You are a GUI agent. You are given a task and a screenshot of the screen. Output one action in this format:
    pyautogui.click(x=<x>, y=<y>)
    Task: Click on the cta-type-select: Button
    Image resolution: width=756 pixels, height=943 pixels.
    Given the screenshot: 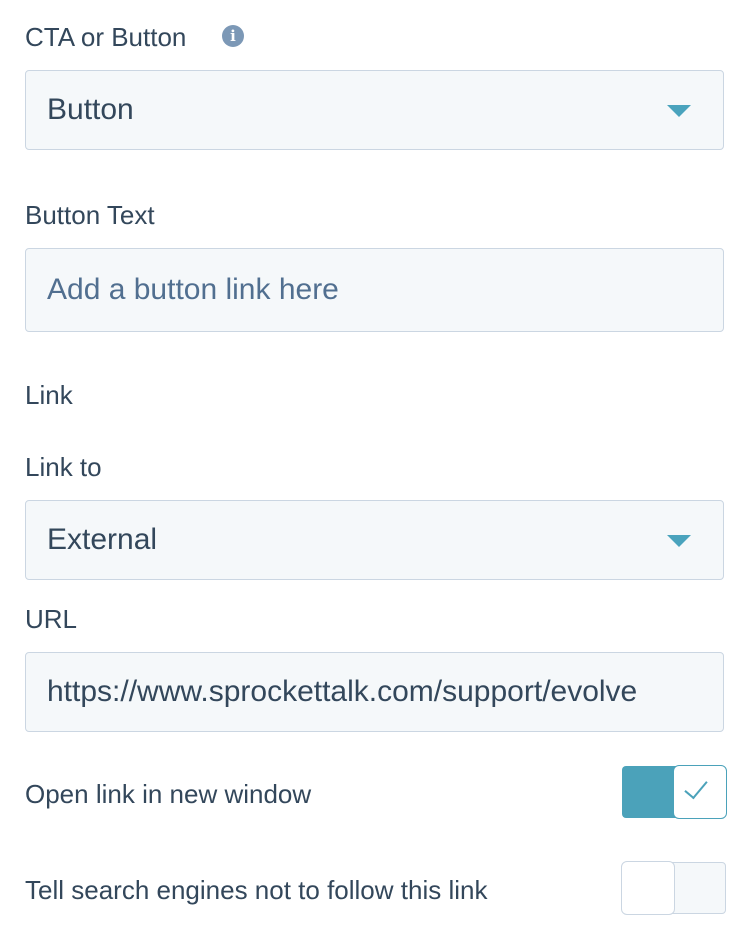 What is the action you would take?
    pyautogui.click(x=374, y=110)
    